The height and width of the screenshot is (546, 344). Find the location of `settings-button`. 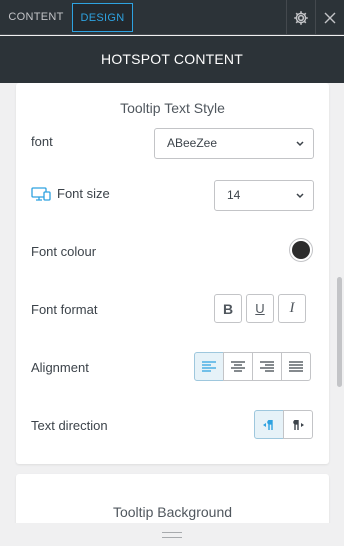

settings-button is located at coordinates (300, 17).